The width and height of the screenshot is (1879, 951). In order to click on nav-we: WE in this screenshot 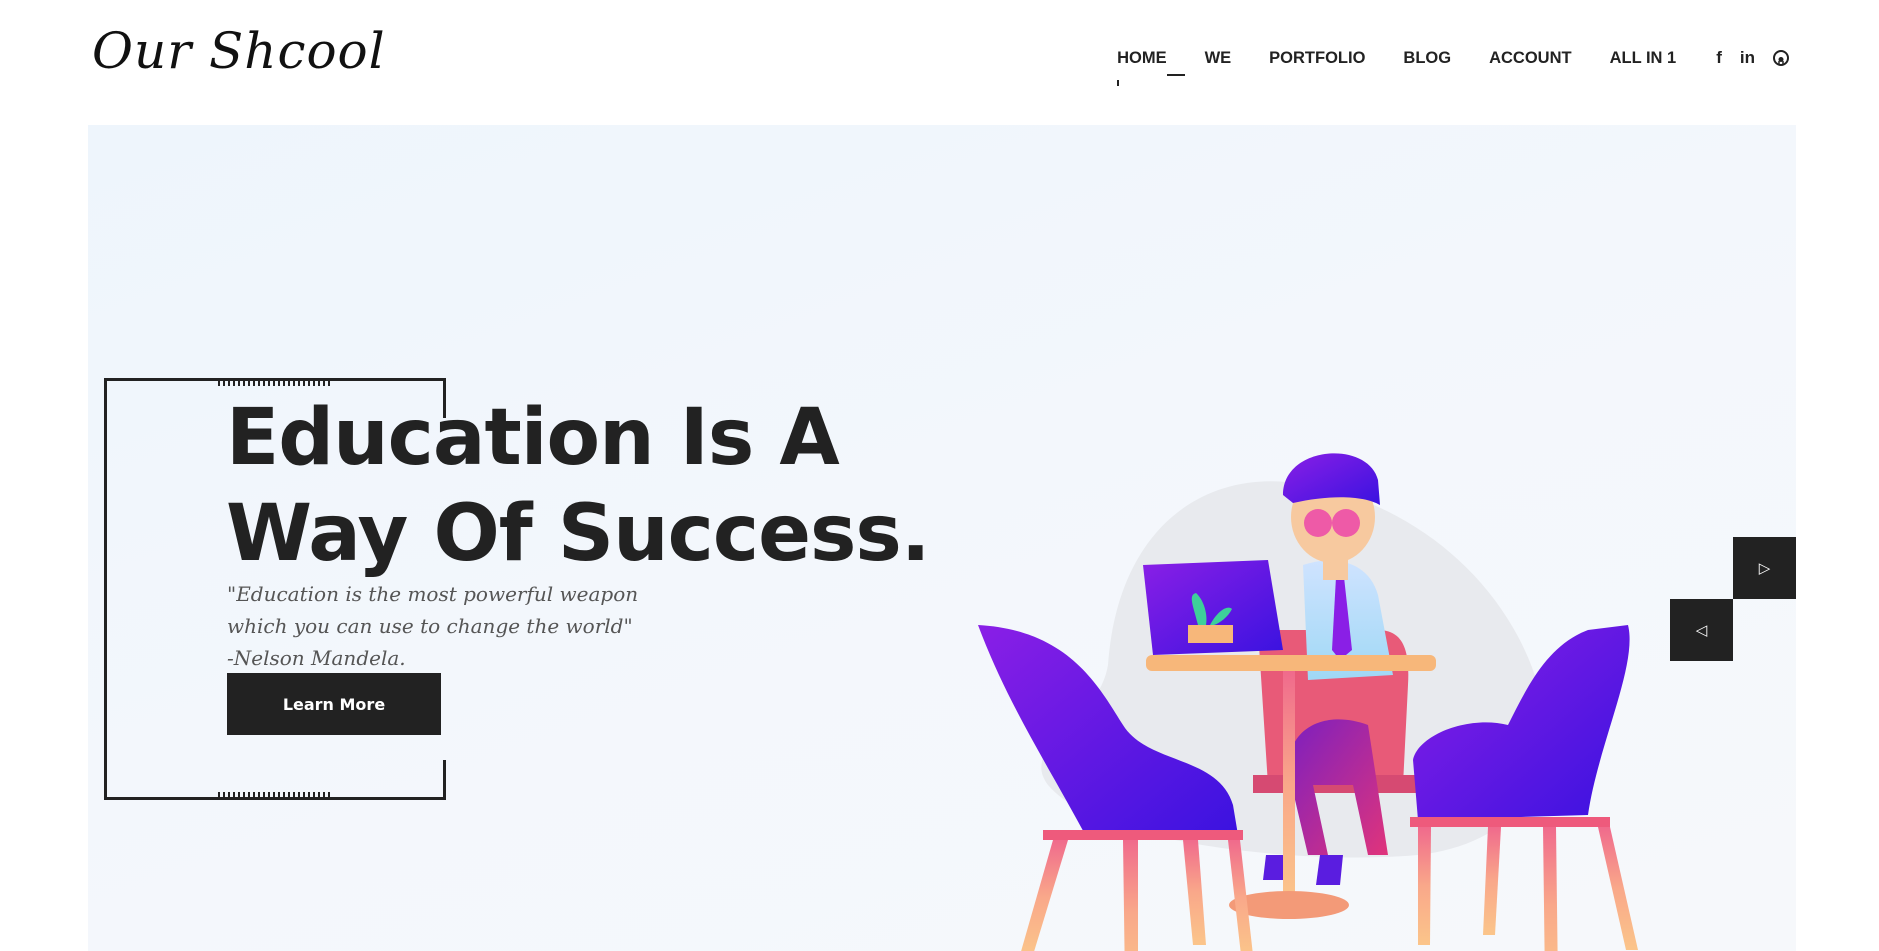, I will do `click(1218, 58)`.